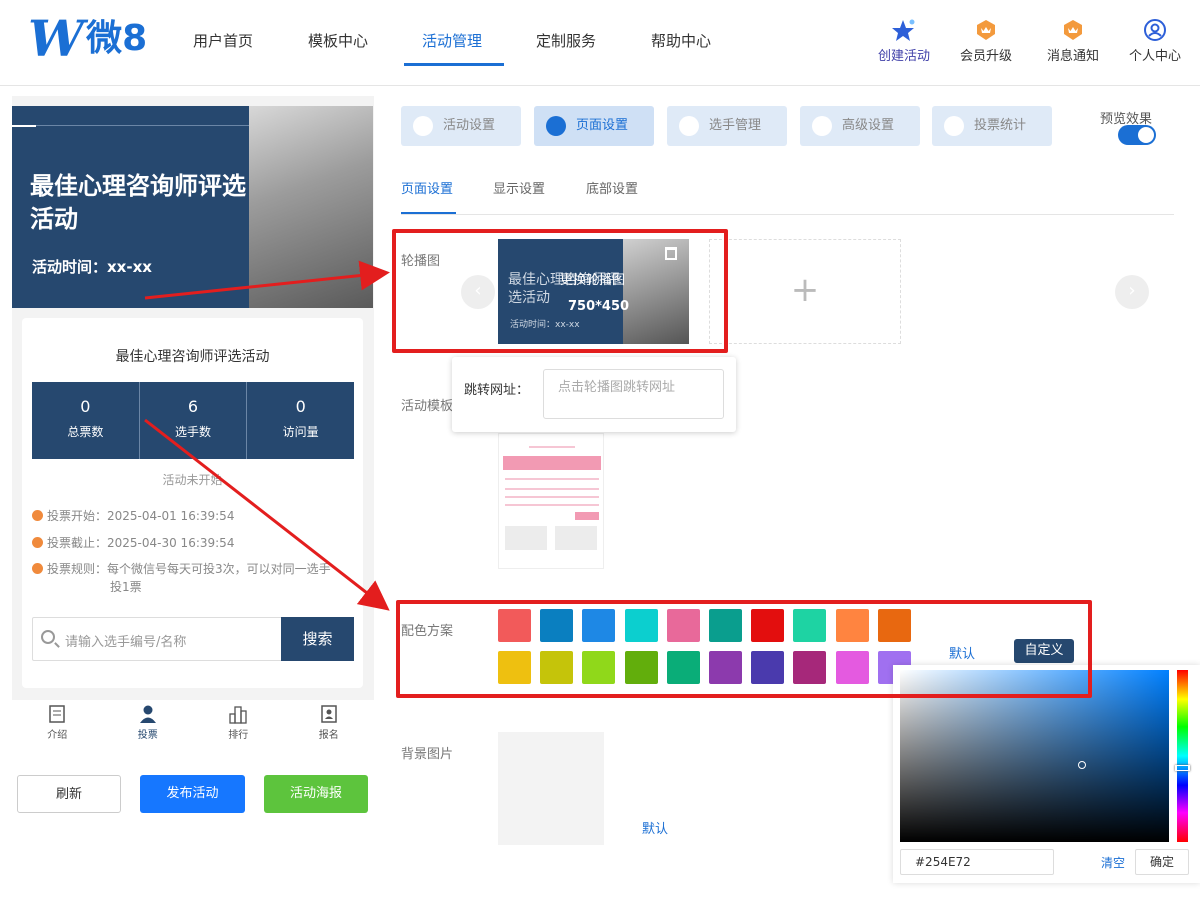 This screenshot has height=900, width=1200. Describe the element at coordinates (267, 280) in the screenshot. I see `arrow-to-carousel` at that location.